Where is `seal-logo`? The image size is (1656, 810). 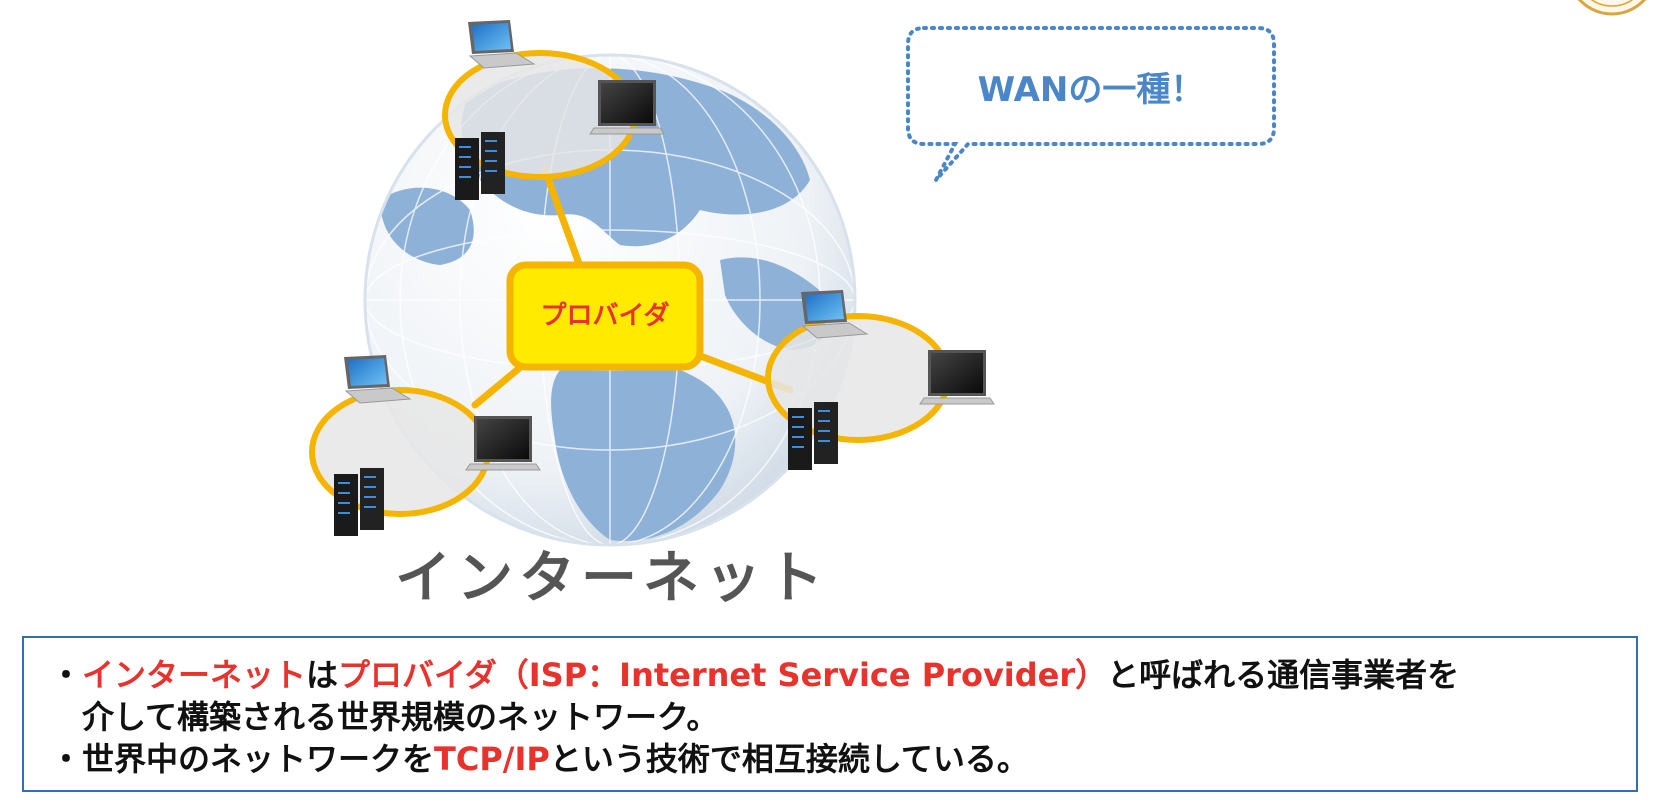 seal-logo is located at coordinates (1612, 8).